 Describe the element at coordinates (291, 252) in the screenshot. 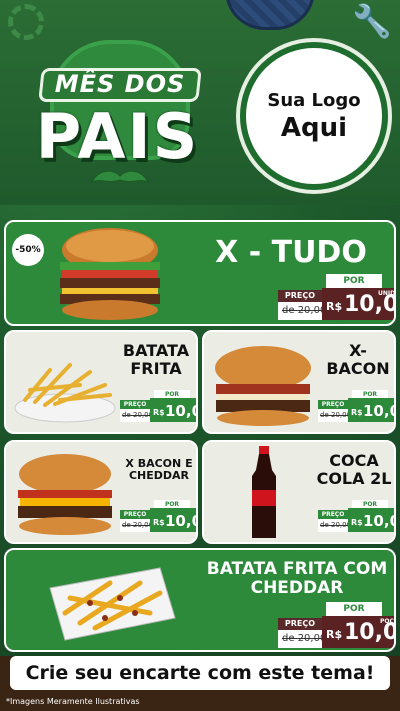

I see `product-name: X - TUDO` at that location.